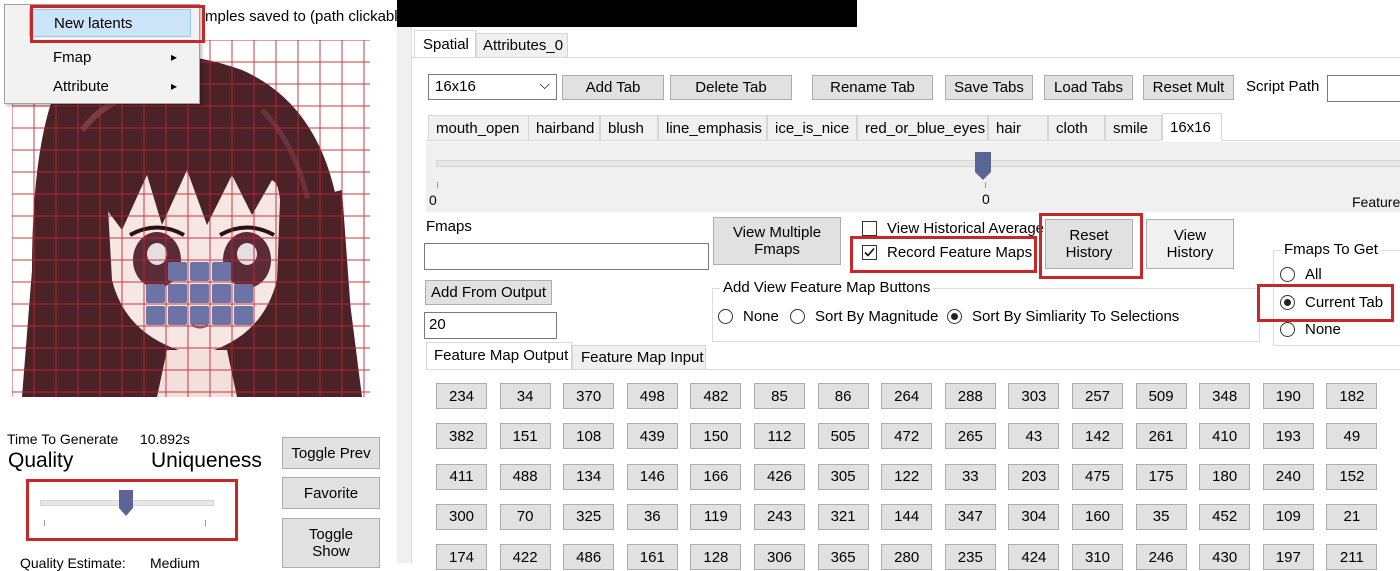 This screenshot has height=571, width=1400. I want to click on radio-sort-by-similarity-label: Sort By Simliarity To Selections, so click(1075, 316).